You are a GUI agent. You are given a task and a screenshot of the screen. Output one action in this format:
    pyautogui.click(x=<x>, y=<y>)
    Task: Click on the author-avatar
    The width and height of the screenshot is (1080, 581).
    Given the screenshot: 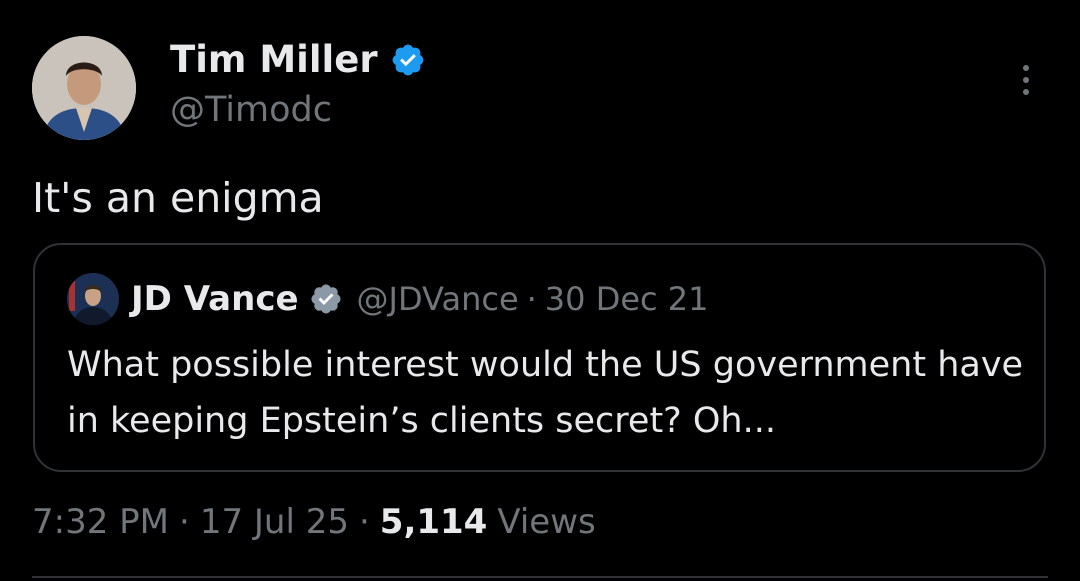 What is the action you would take?
    pyautogui.click(x=84, y=88)
    